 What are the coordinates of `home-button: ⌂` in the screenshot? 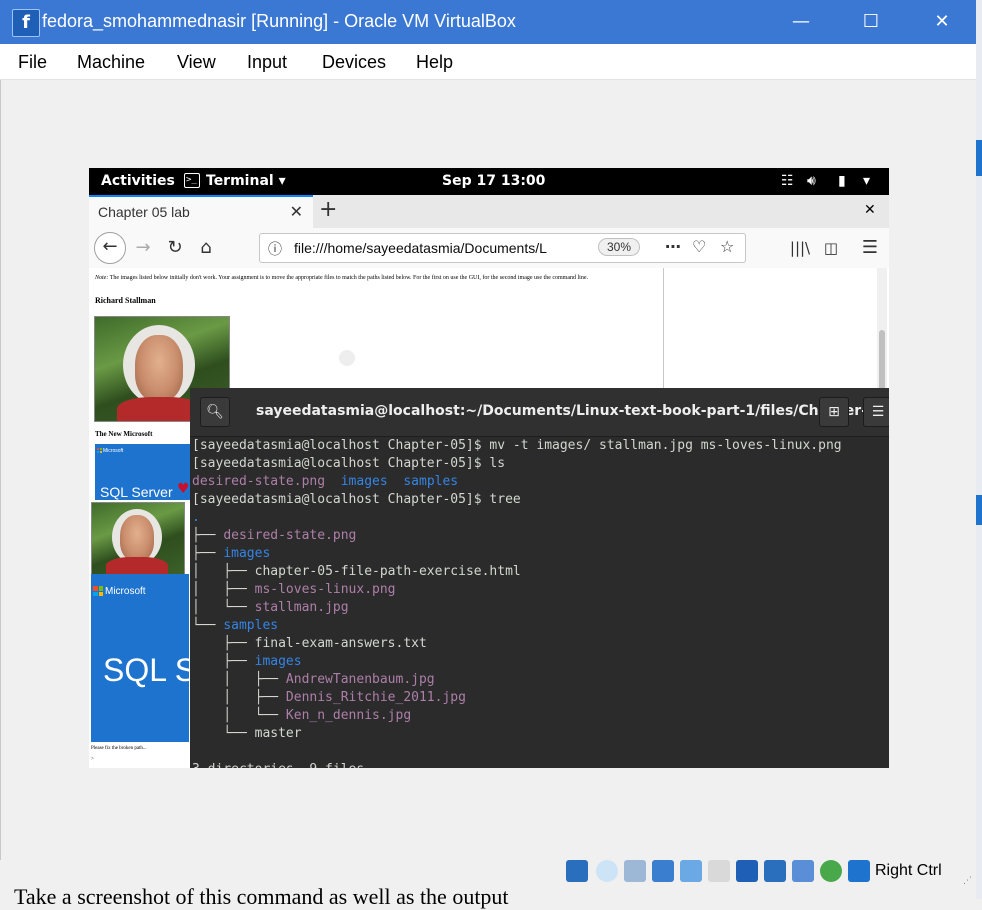 It's located at (206, 248).